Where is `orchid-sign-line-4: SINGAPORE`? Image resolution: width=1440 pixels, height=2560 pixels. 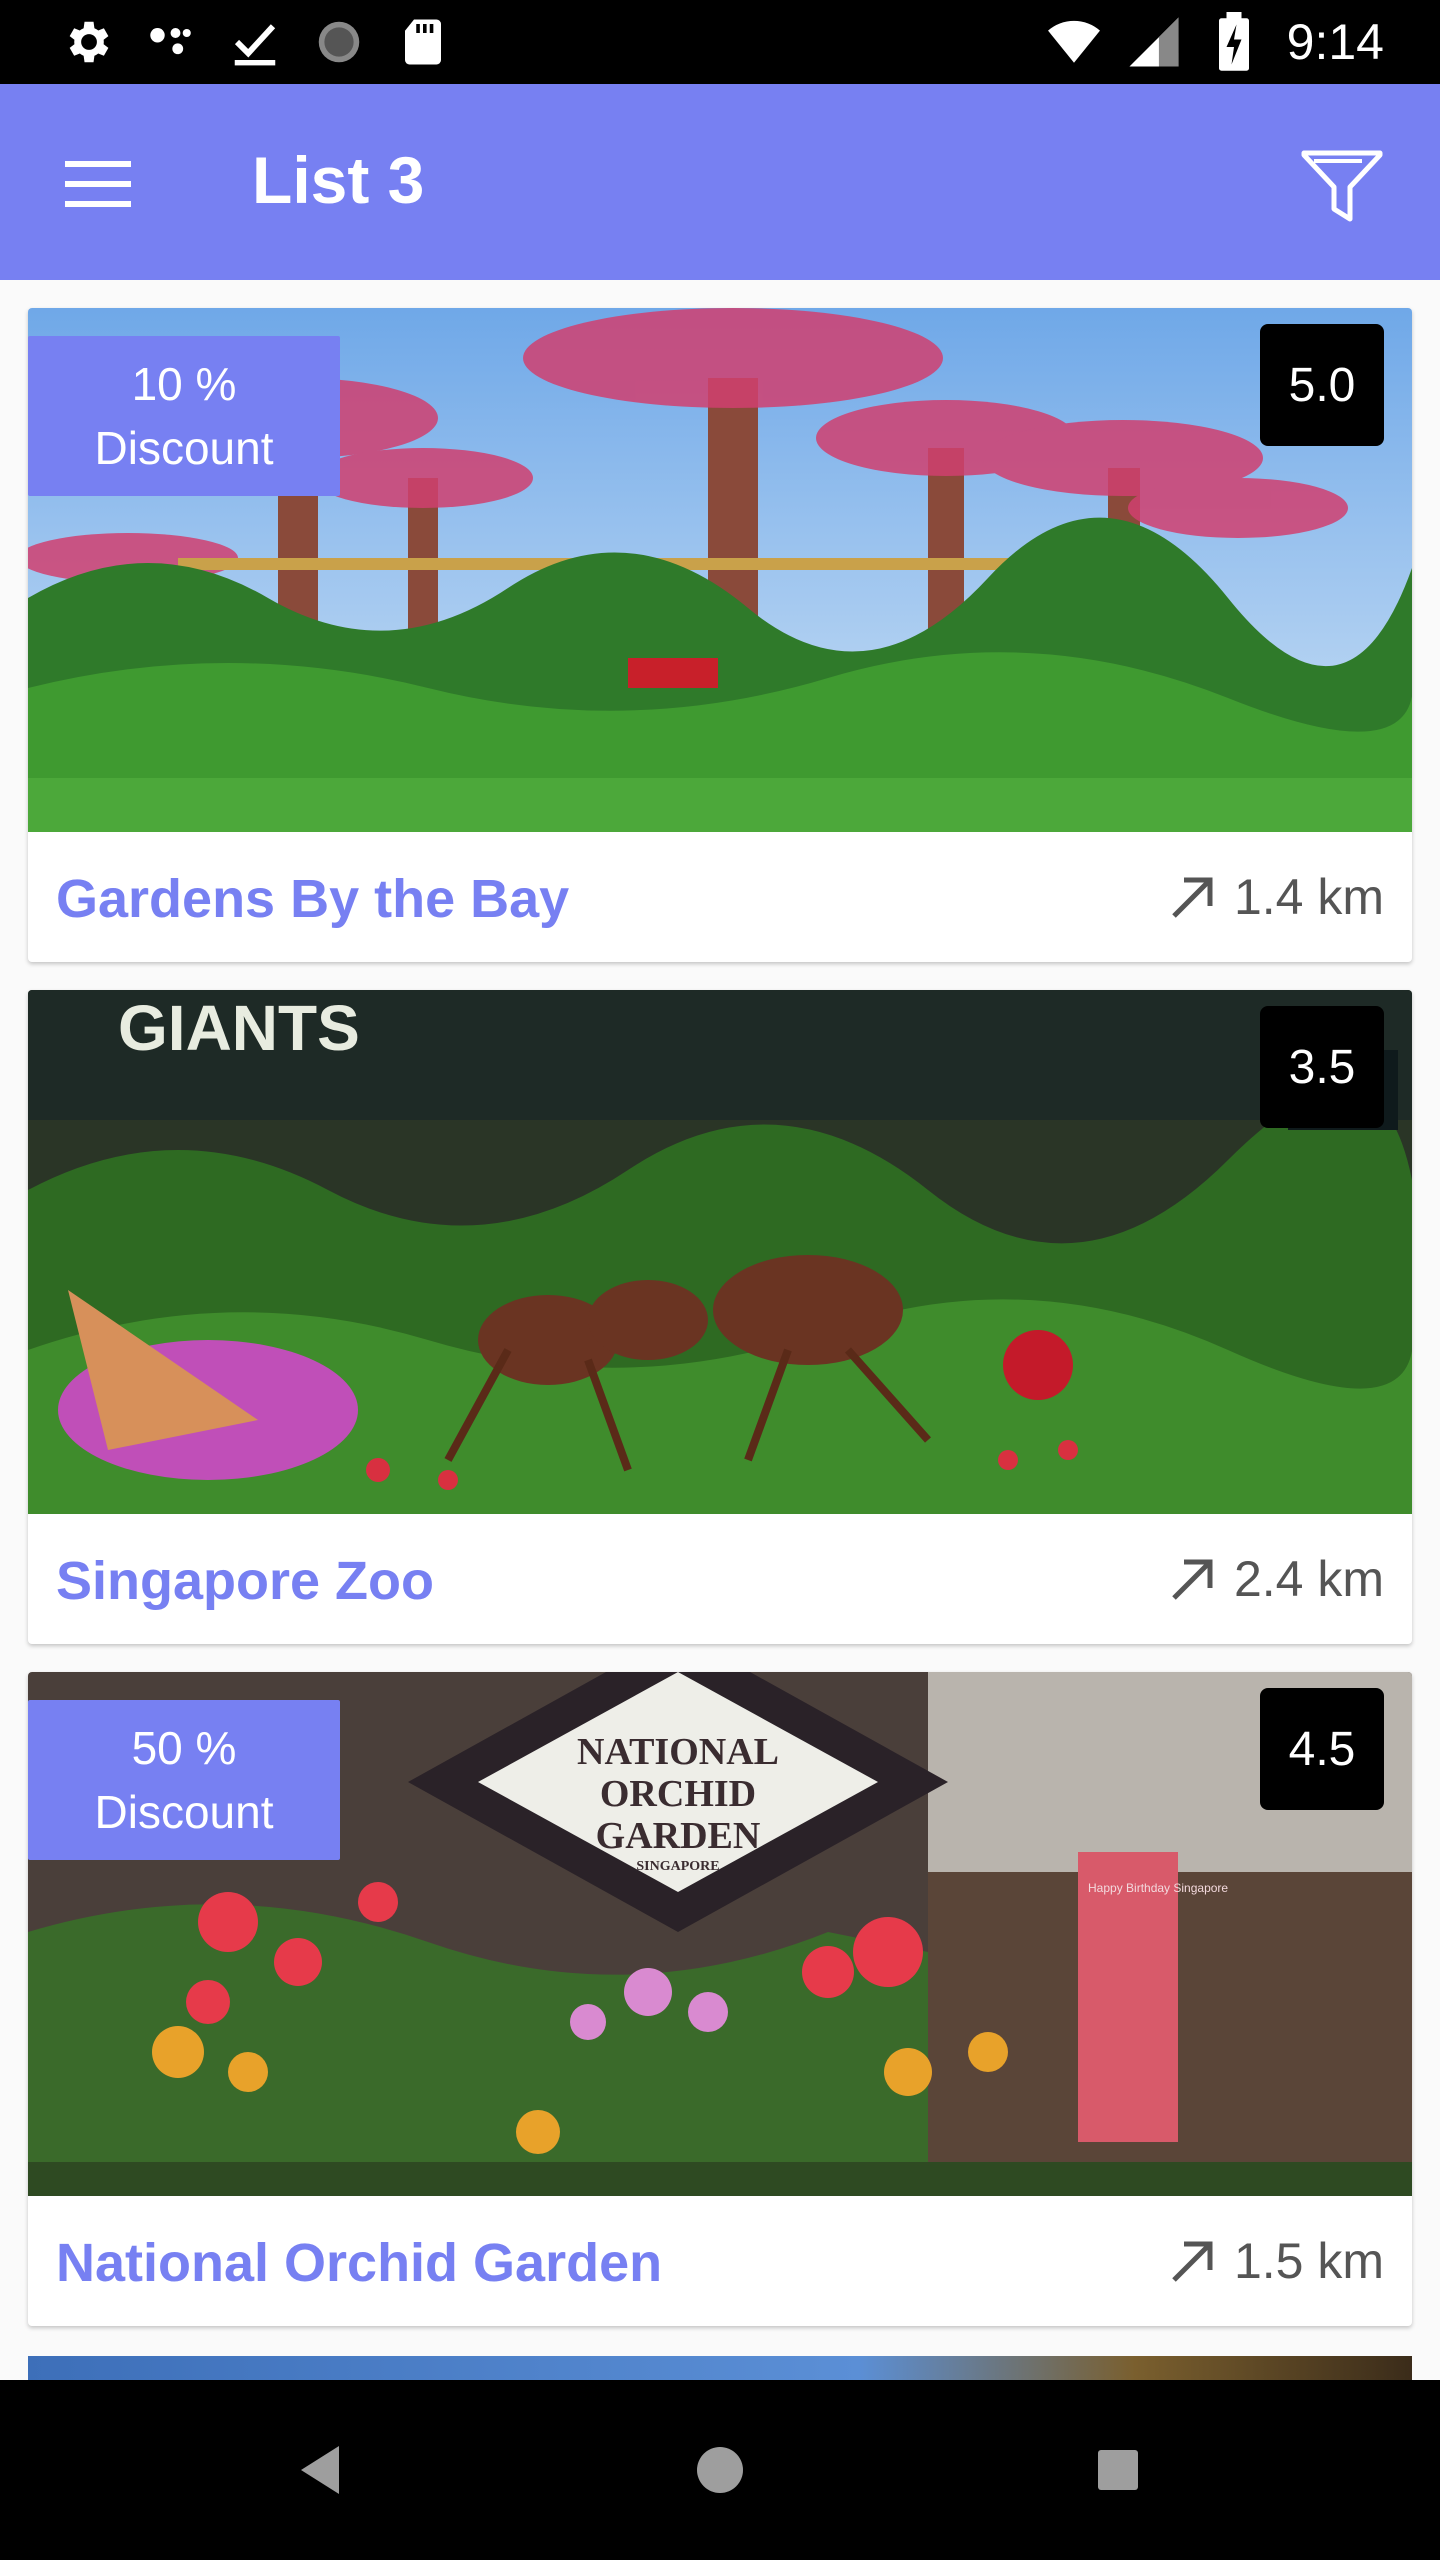 orchid-sign-line-4: SINGAPORE is located at coordinates (677, 1866).